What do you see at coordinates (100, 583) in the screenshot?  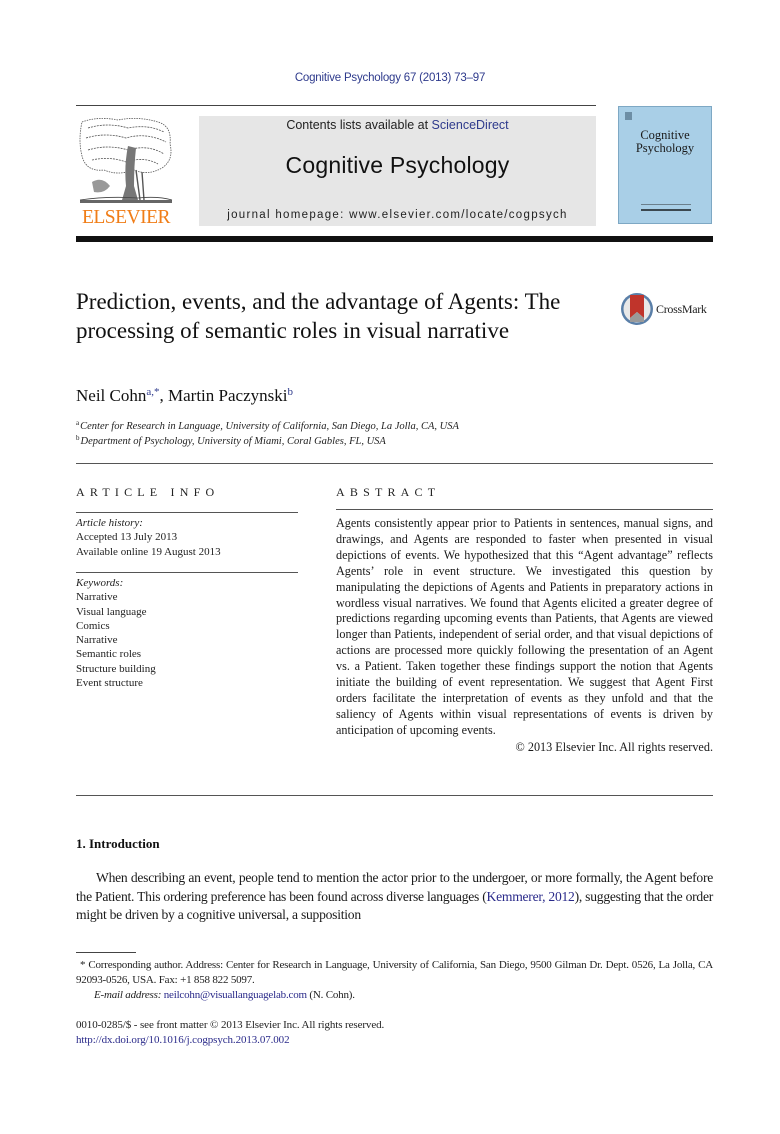 I see `keywords-label: Keywords:` at bounding box center [100, 583].